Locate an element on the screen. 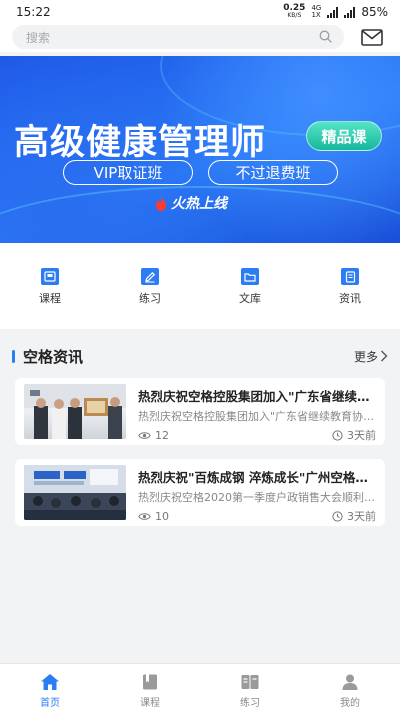  news-summary: 热烈庆祝空格2020第一季度户政销售大会顺利召开 is located at coordinates (257, 497).